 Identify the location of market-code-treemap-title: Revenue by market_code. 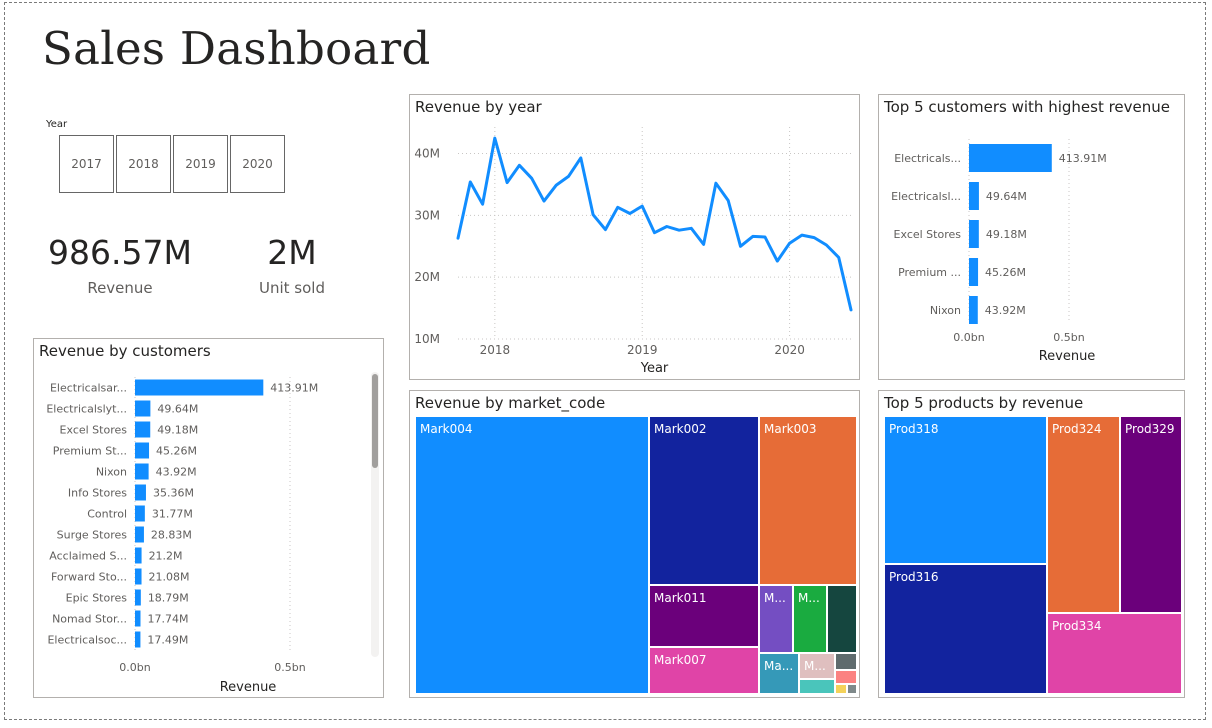
(510, 403).